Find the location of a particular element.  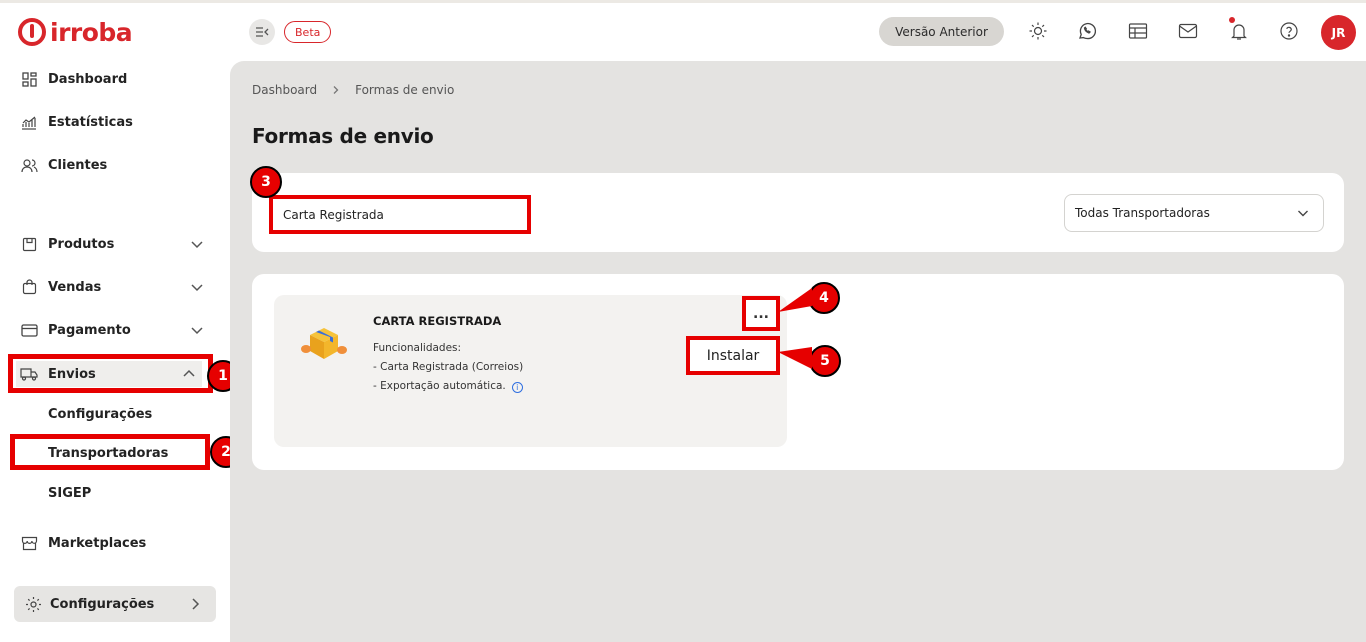

avatar: JR is located at coordinates (1338, 32).